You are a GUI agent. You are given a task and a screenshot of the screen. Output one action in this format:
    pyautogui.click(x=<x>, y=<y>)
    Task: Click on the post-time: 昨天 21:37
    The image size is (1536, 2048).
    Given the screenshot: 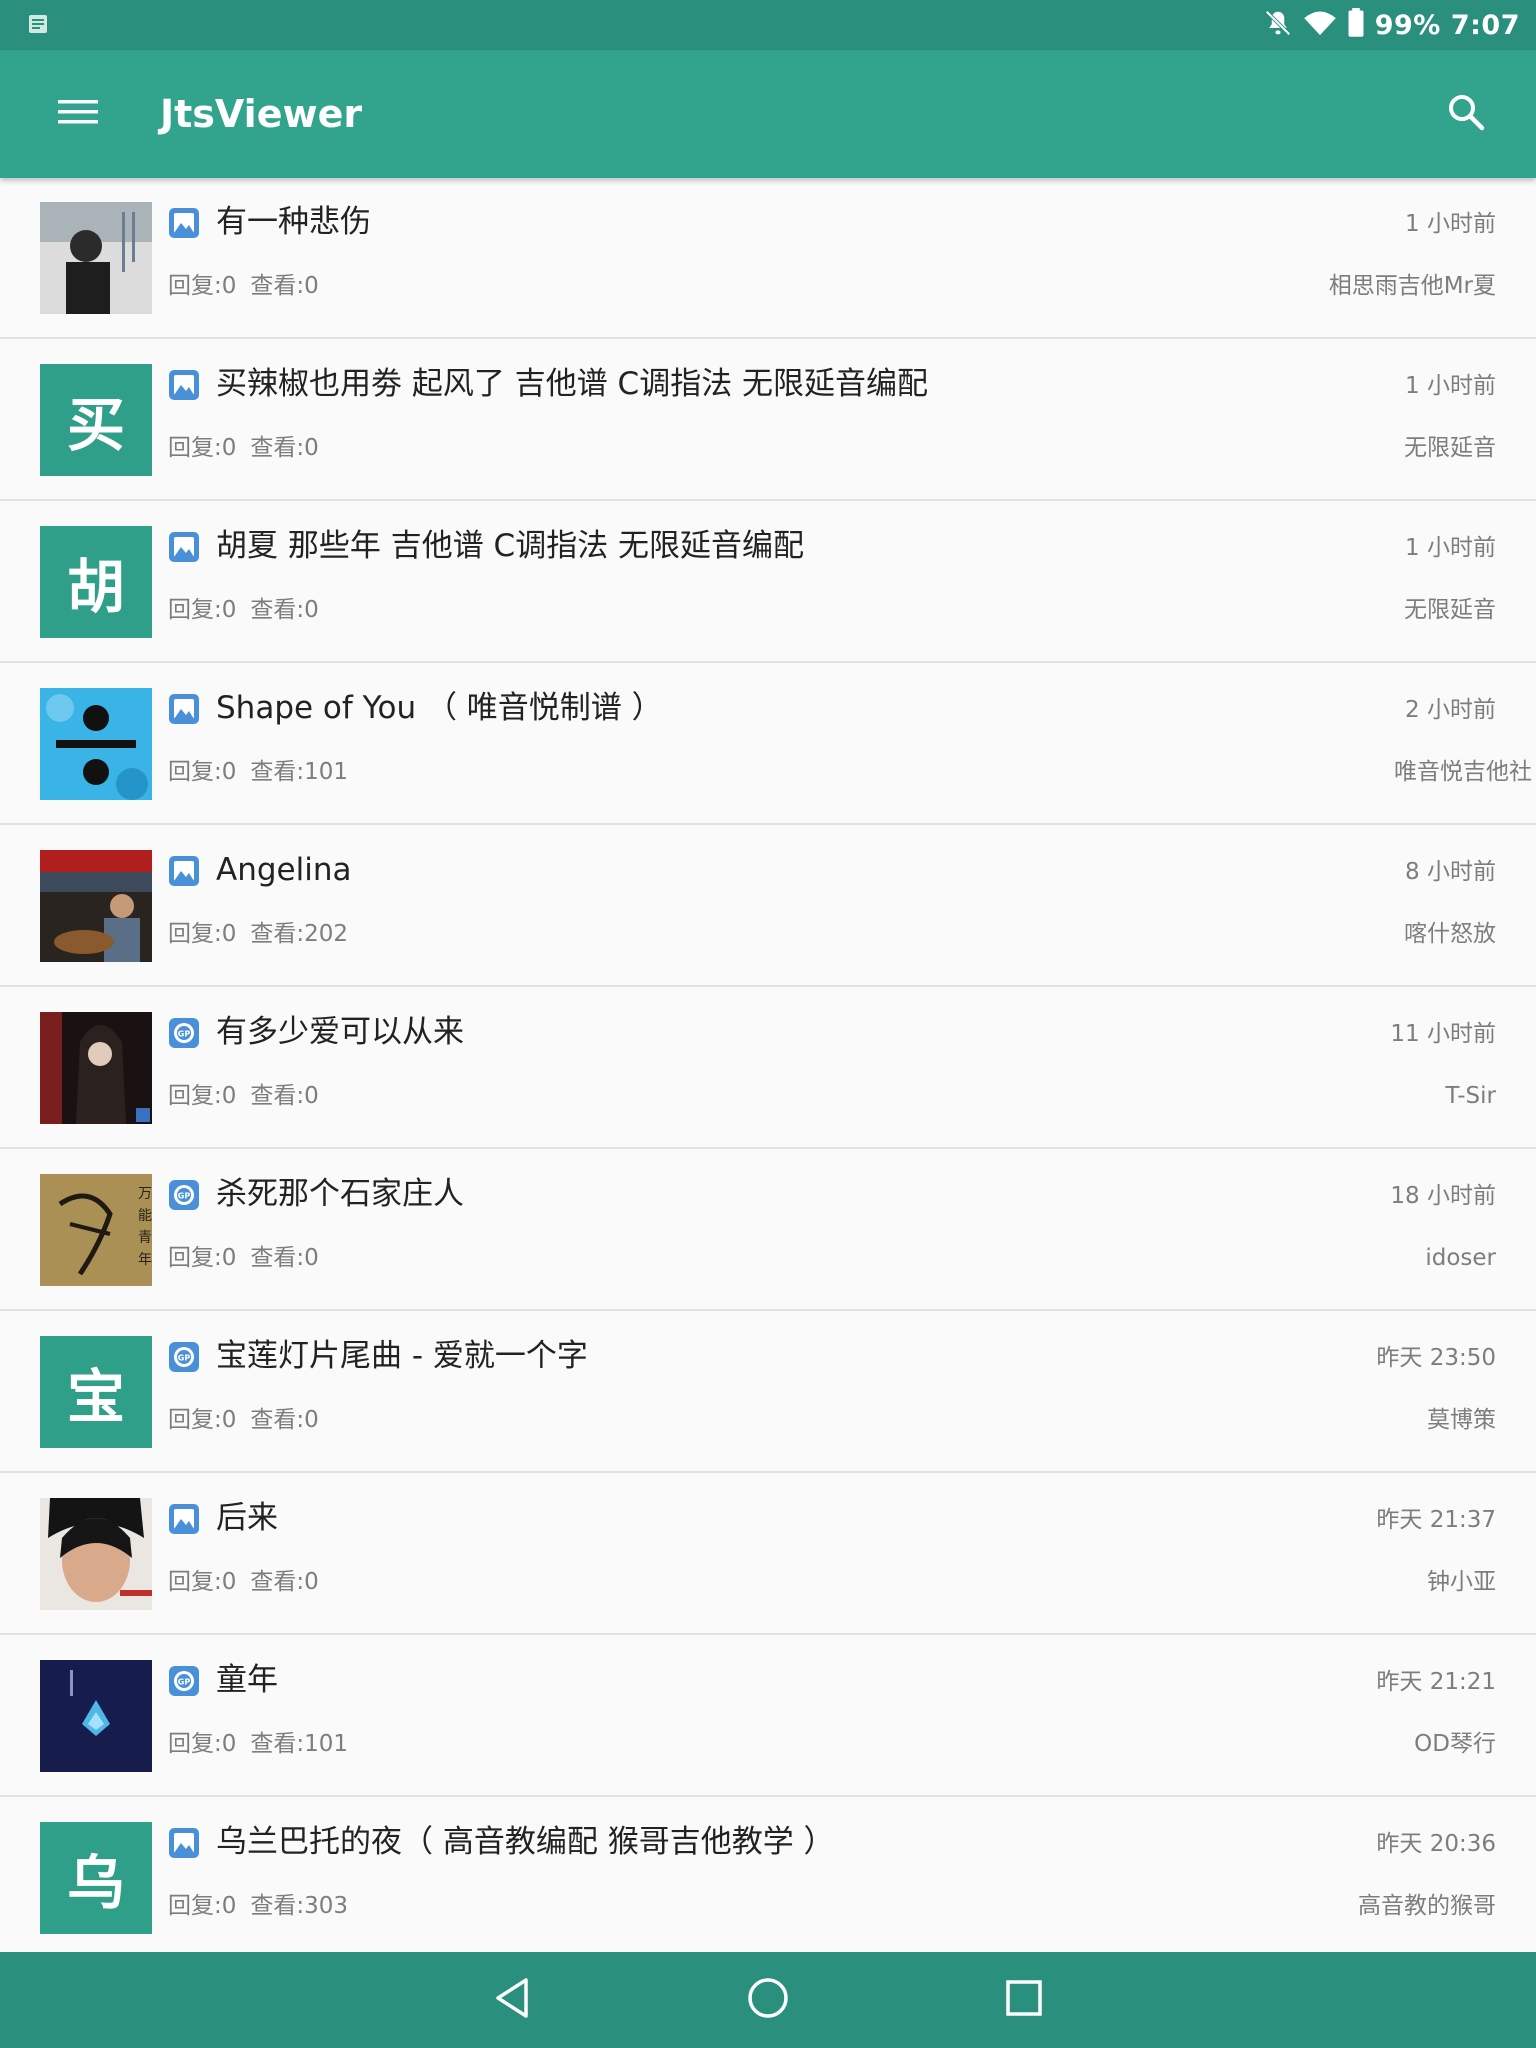 What is the action you would take?
    pyautogui.click(x=1436, y=1520)
    